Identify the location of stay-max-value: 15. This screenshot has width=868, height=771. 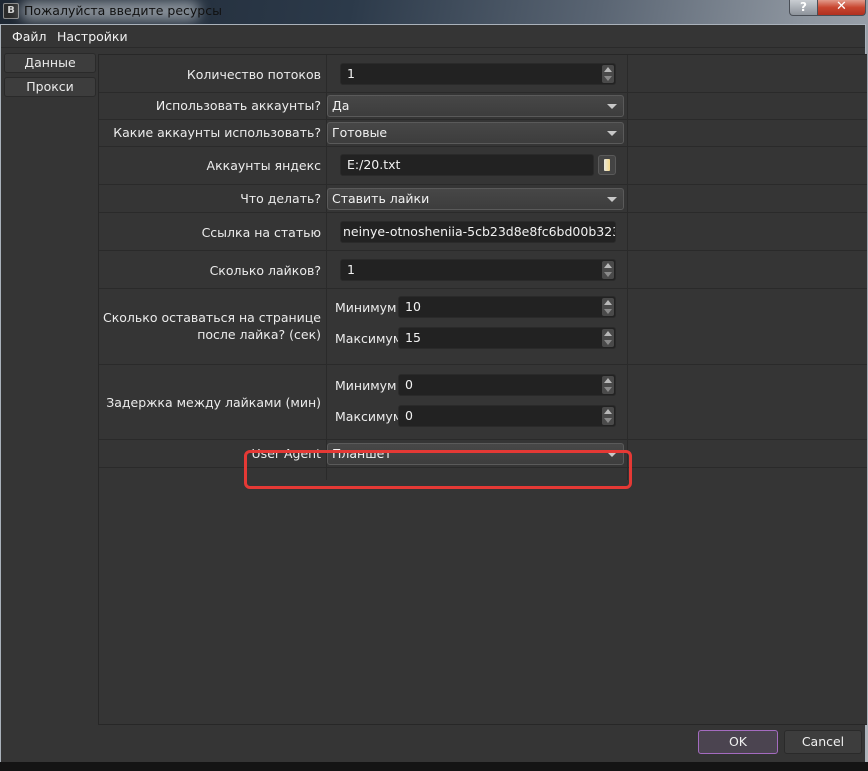
(413, 337).